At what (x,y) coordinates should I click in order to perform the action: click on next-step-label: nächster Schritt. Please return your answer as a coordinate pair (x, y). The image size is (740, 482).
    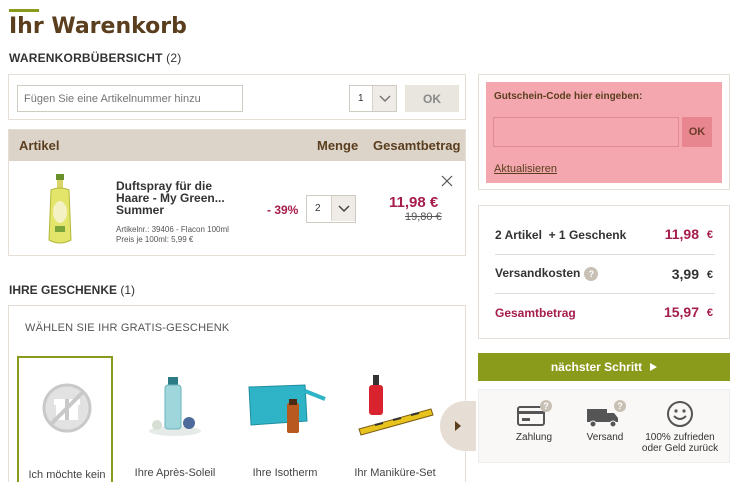
    Looking at the image, I should click on (596, 367).